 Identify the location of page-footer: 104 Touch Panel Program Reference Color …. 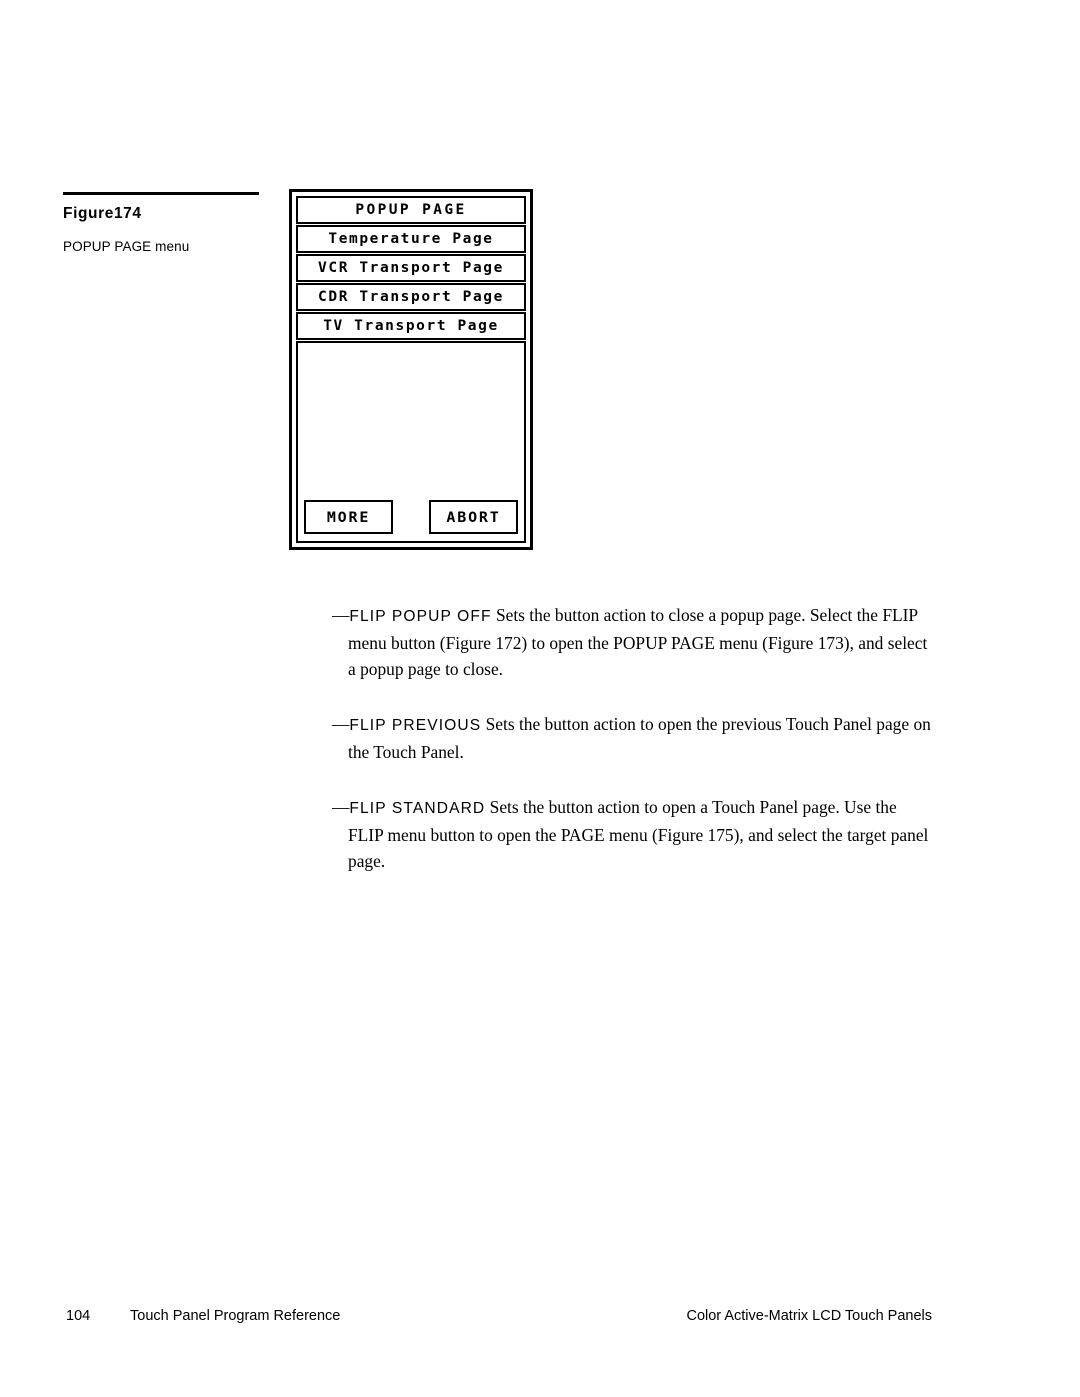
(540, 1319).